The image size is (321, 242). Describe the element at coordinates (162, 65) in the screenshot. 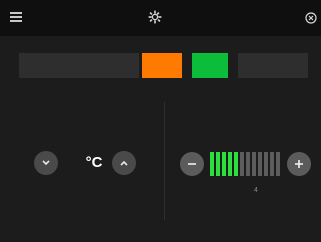

I see `color-strip-orange` at that location.